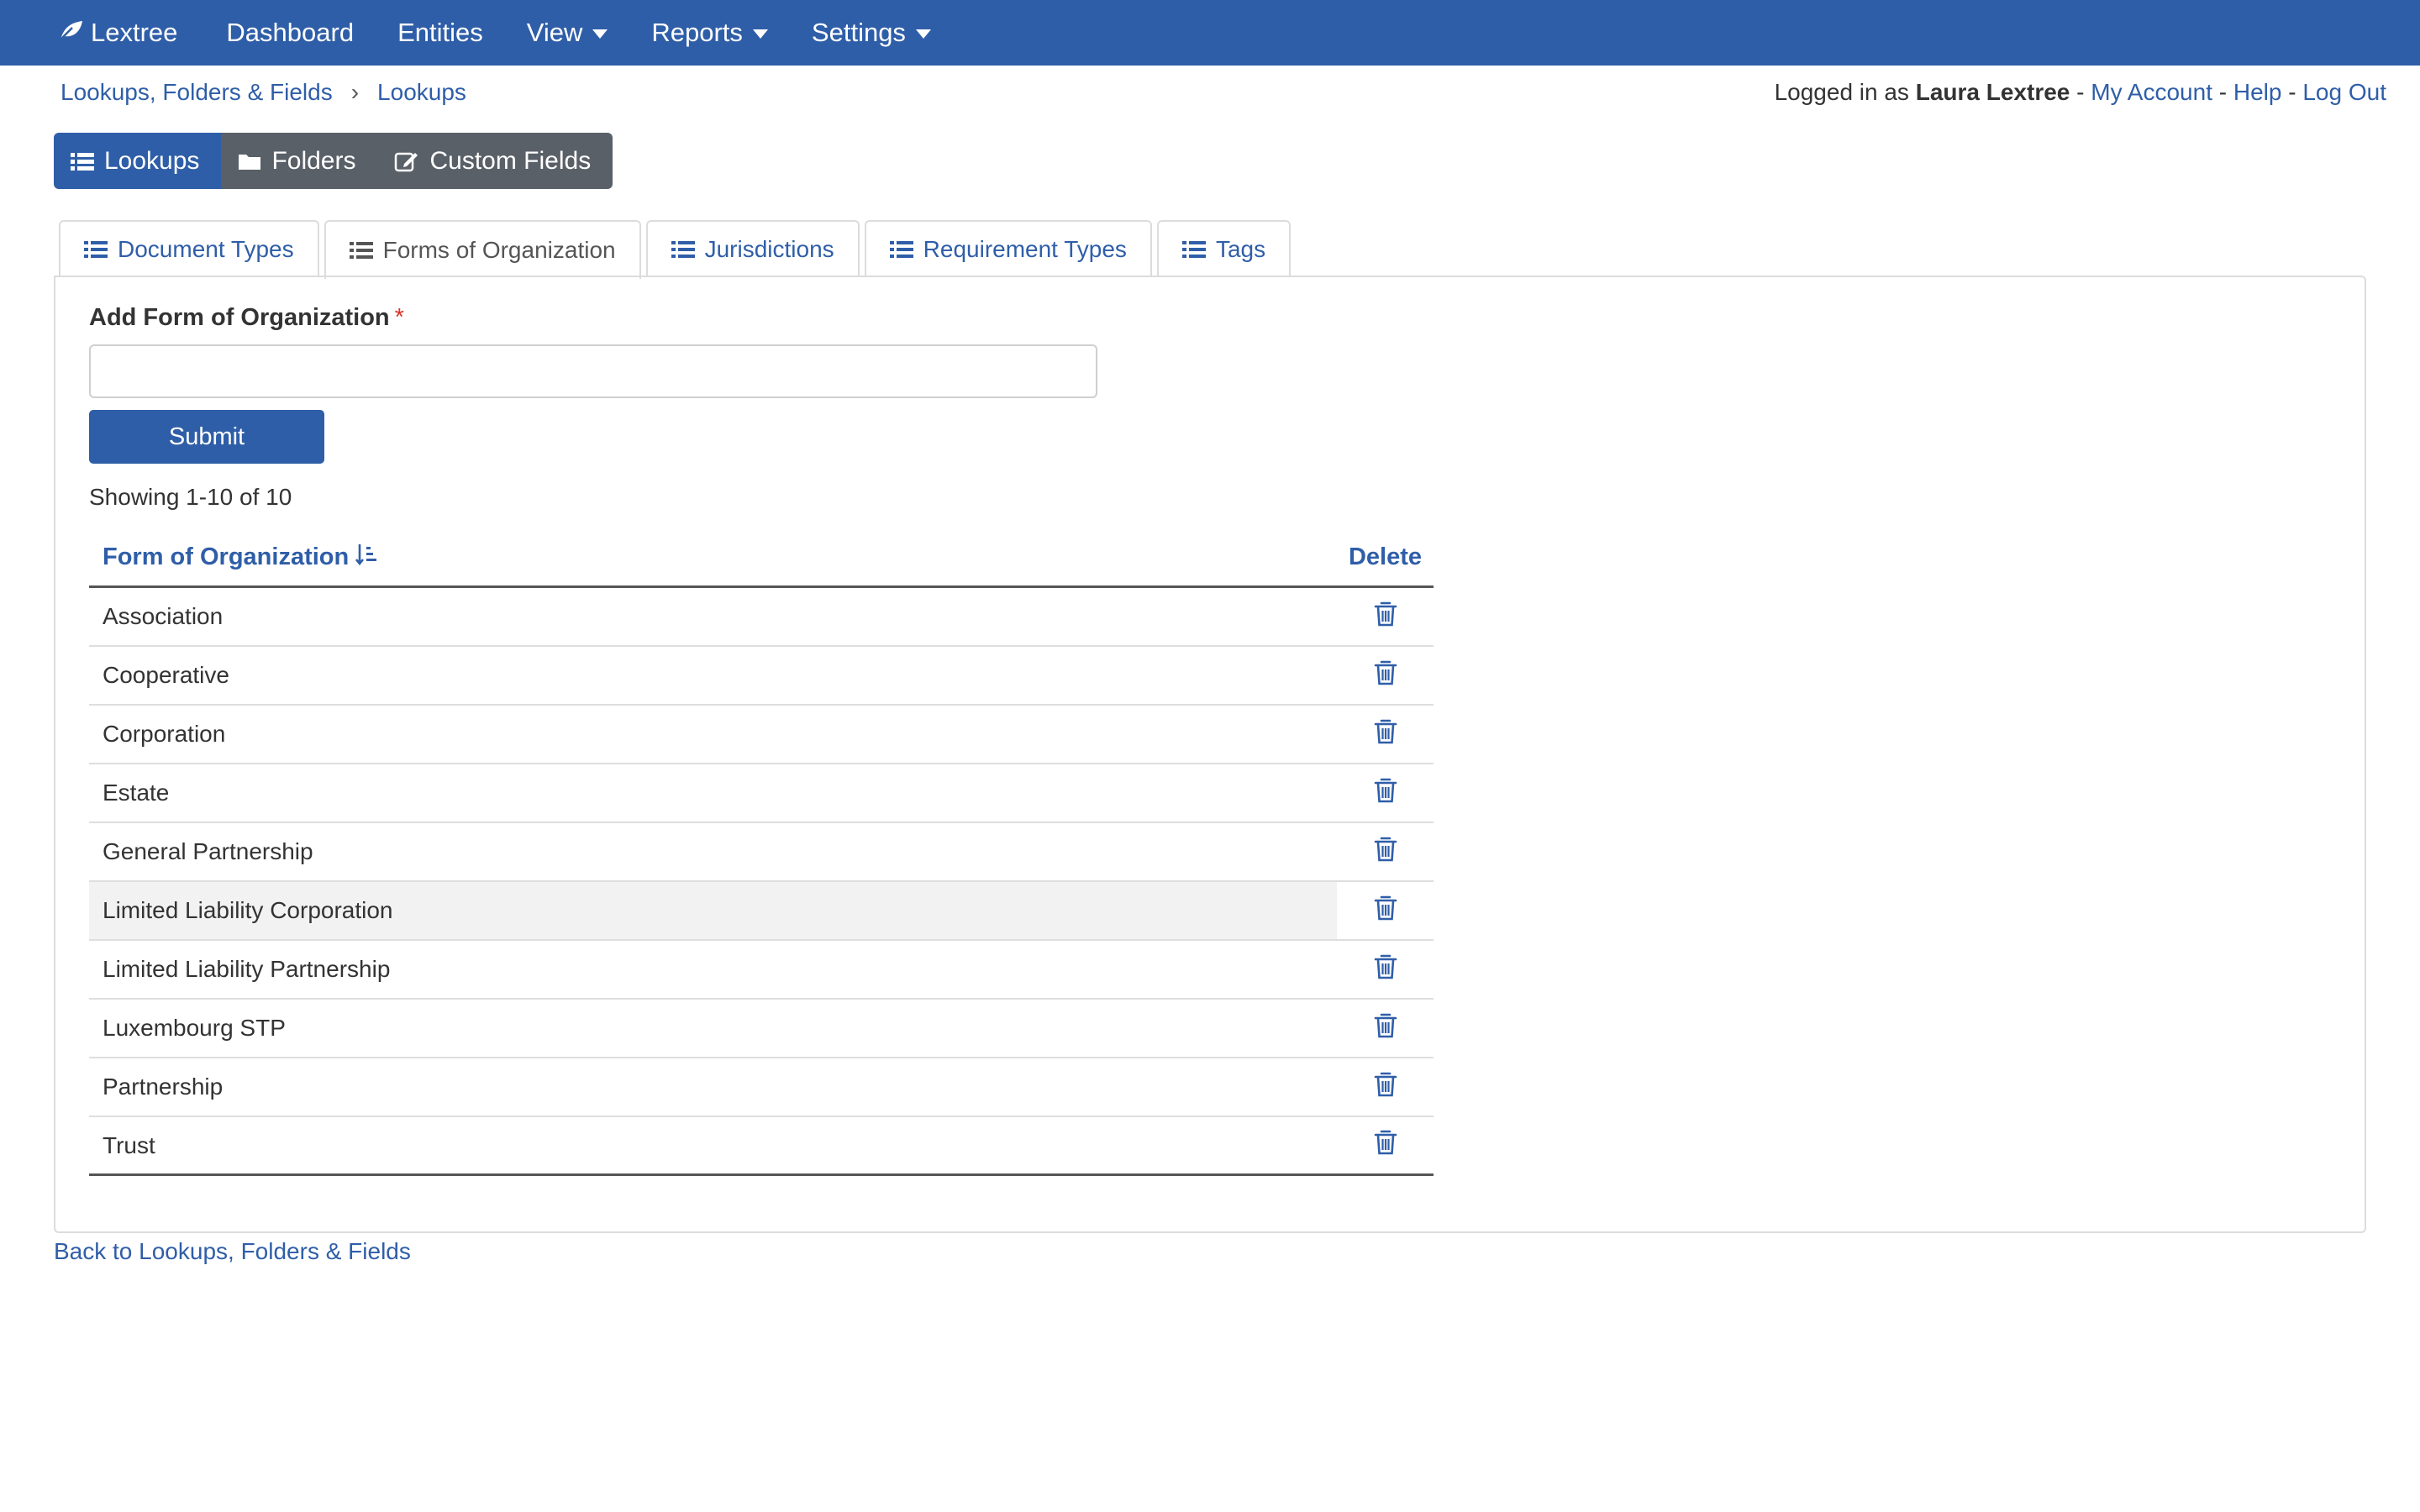  I want to click on table-row: Luxembourg STP, so click(762, 1029).